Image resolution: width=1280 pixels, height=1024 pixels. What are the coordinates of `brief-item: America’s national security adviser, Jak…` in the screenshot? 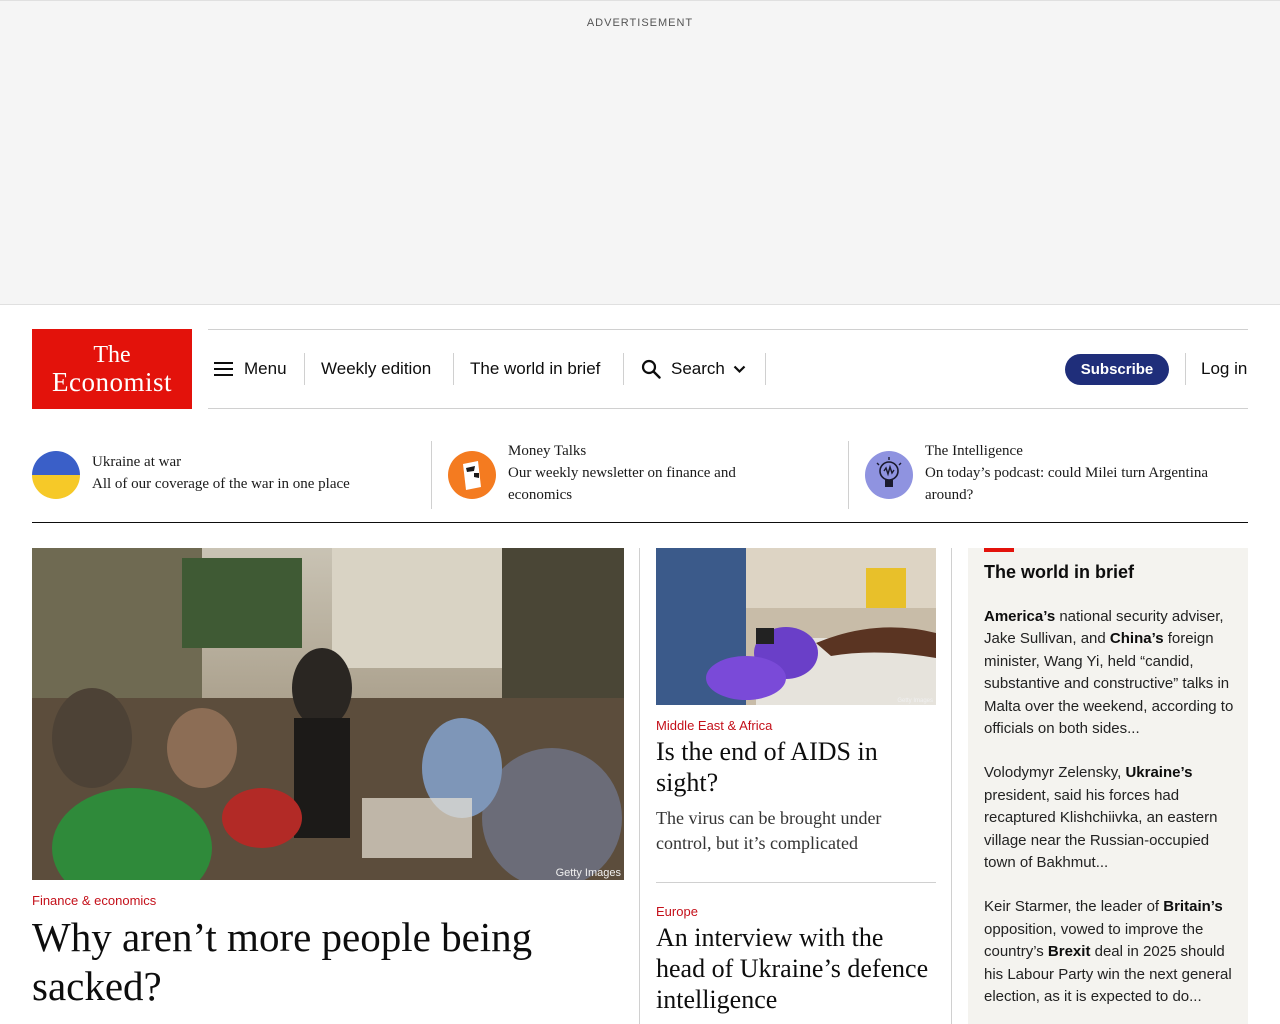 It's located at (1110, 673).